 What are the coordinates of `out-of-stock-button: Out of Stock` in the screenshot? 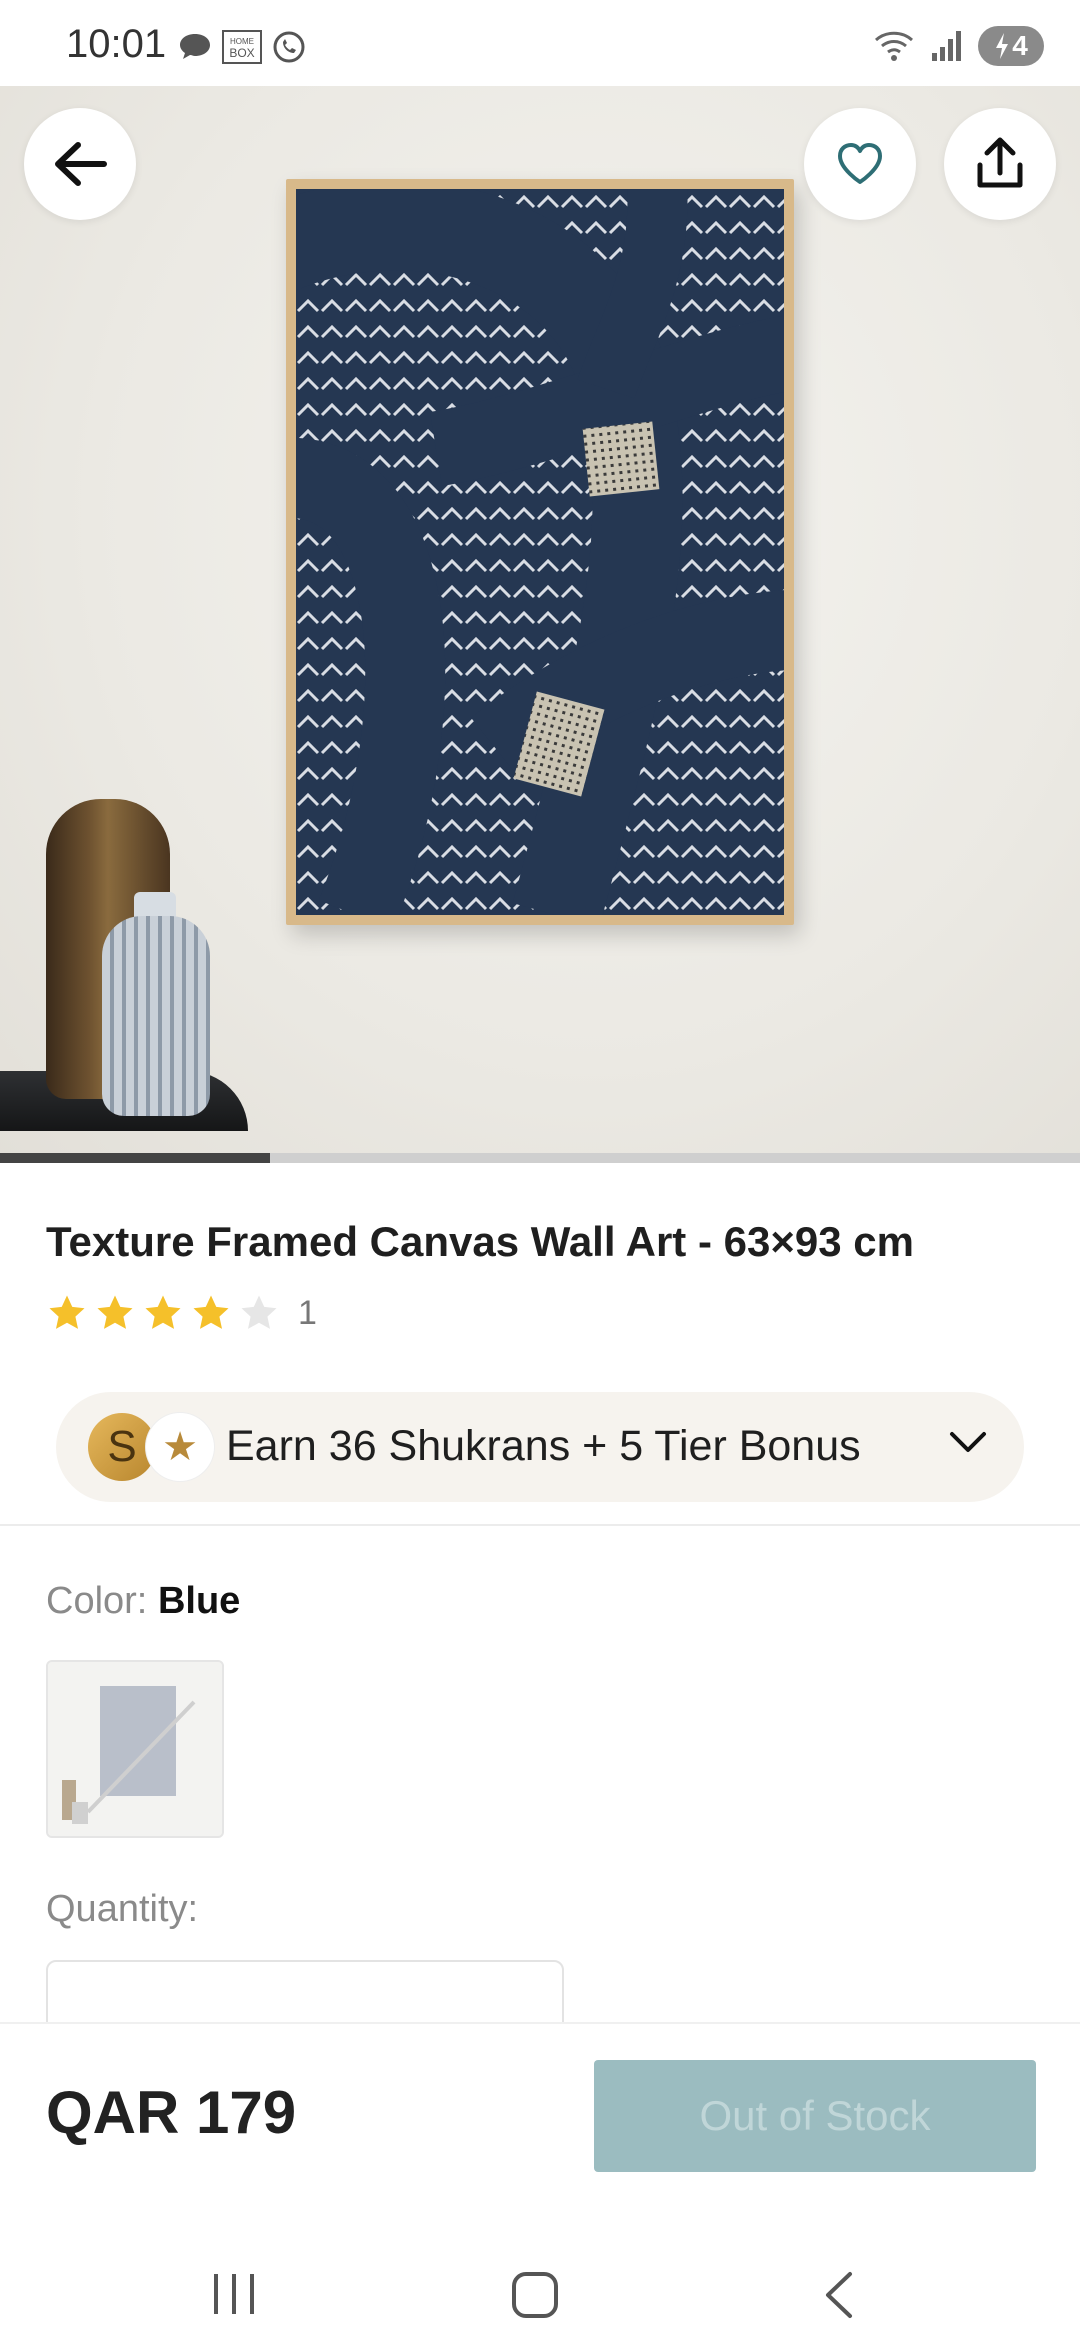 It's located at (815, 2116).